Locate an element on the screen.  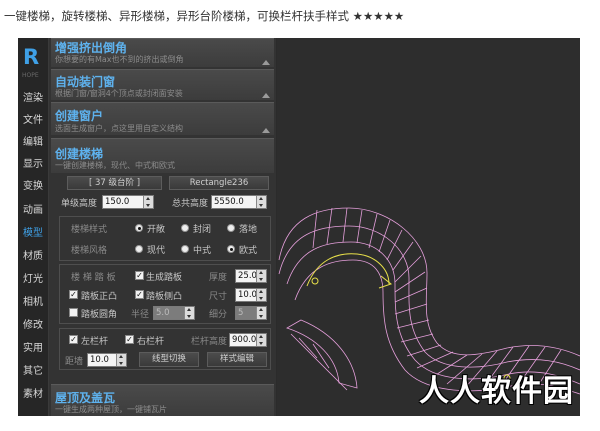
pitch-stepper: 10.0 is located at coordinates (107, 360).